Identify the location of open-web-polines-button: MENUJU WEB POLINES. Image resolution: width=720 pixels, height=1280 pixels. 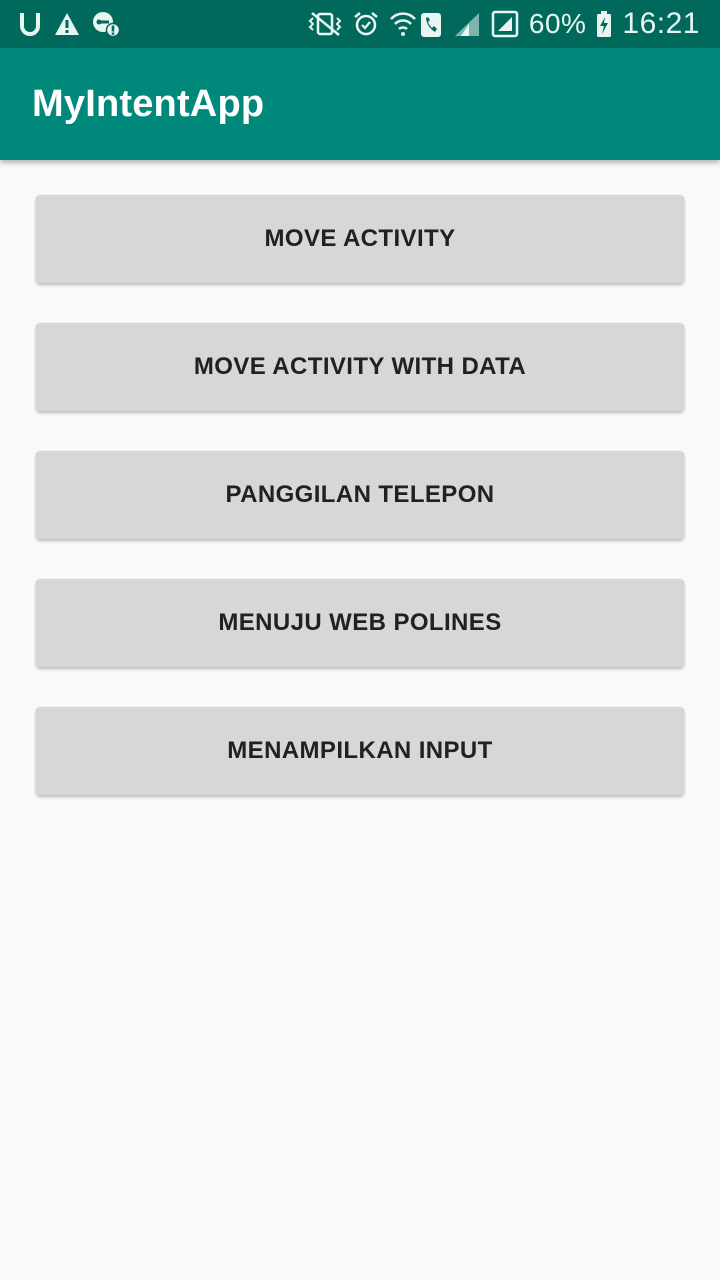
(360, 623).